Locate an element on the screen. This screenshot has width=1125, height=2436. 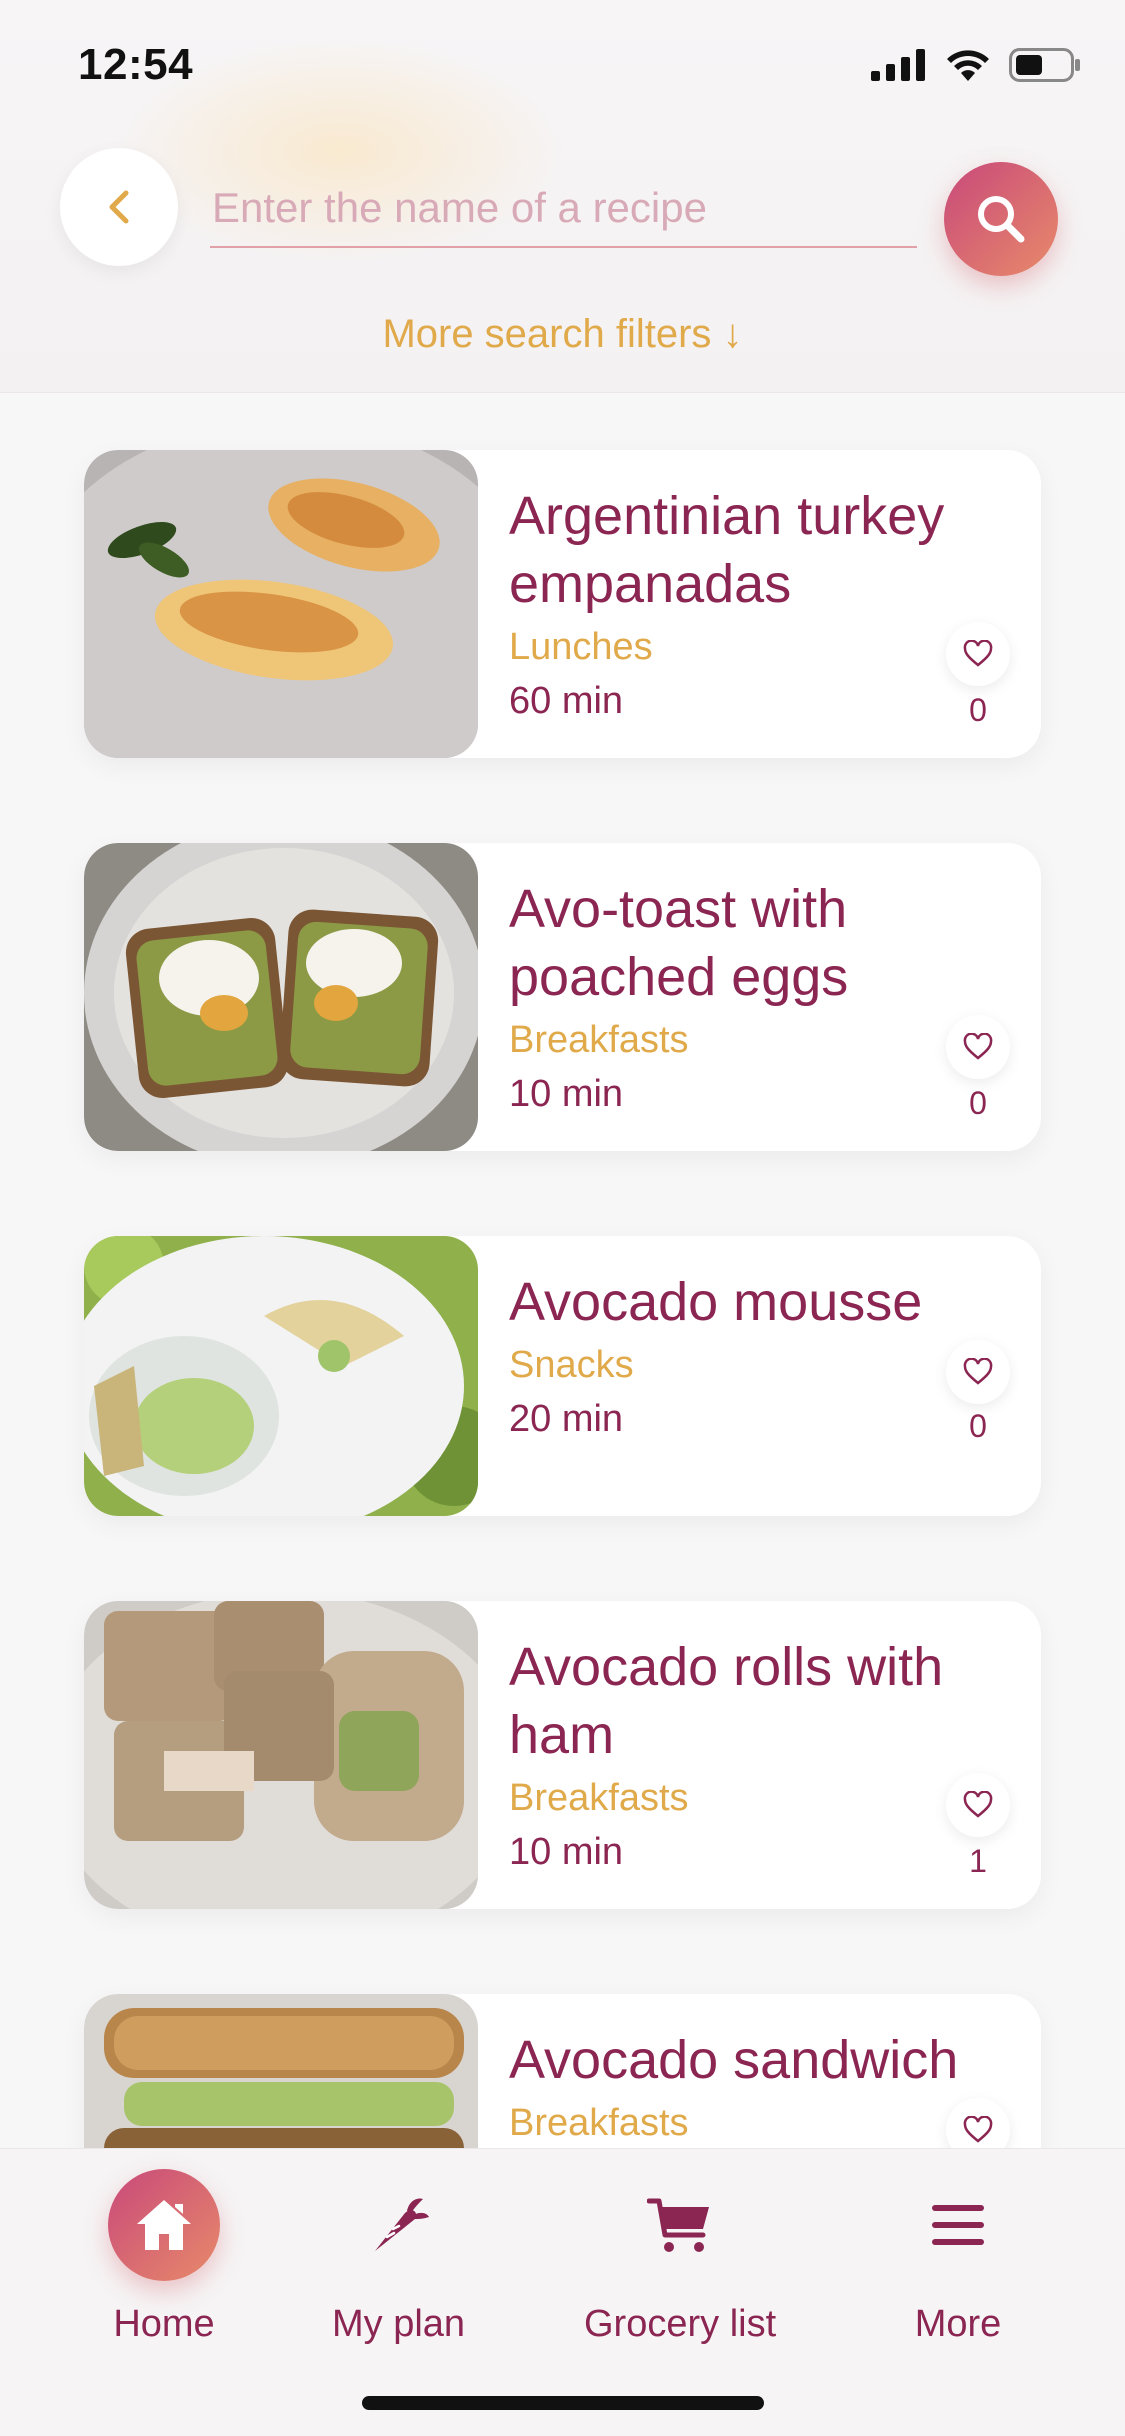
tab-grocery-list-icon-wrap is located at coordinates (680, 2225).